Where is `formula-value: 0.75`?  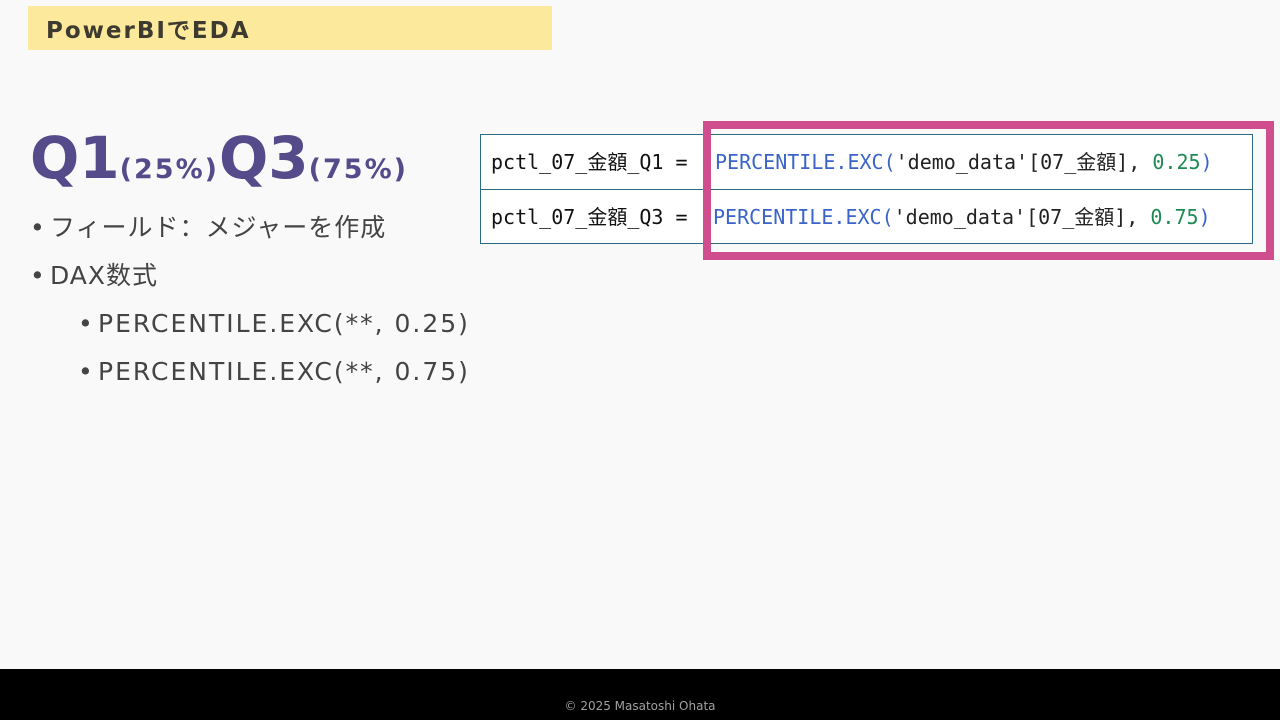
formula-value: 0.75 is located at coordinates (1174, 217).